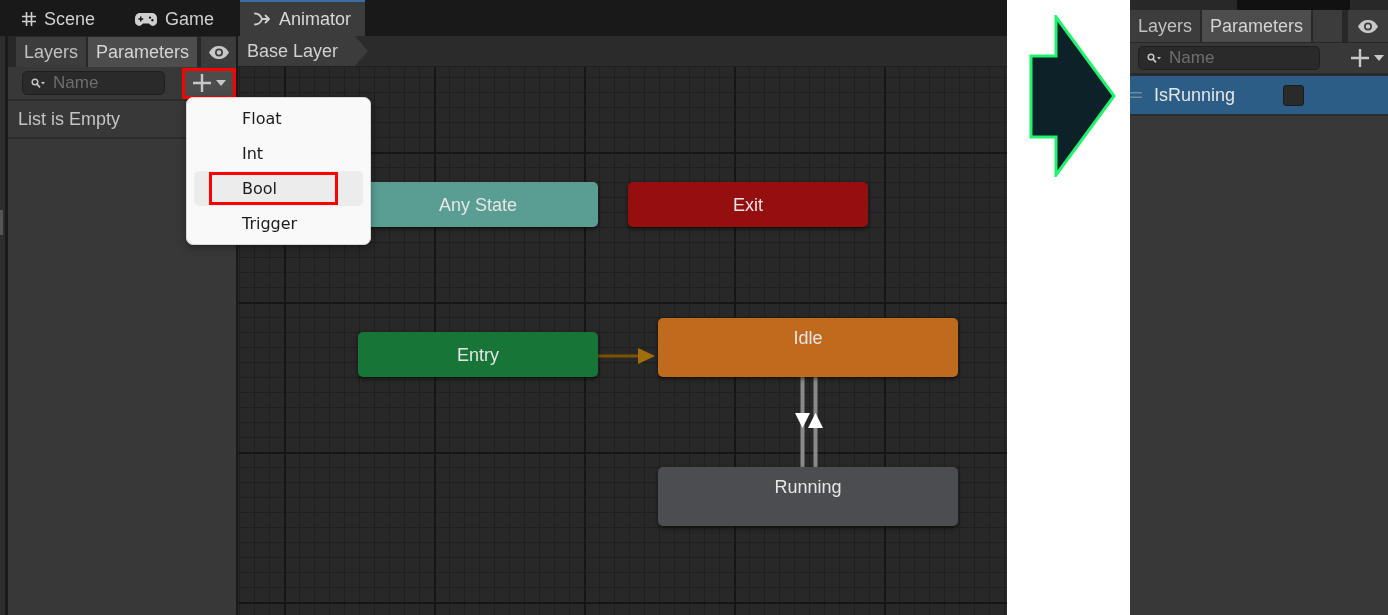  What do you see at coordinates (69, 119) in the screenshot?
I see `empty-list-text: List is Empty` at bounding box center [69, 119].